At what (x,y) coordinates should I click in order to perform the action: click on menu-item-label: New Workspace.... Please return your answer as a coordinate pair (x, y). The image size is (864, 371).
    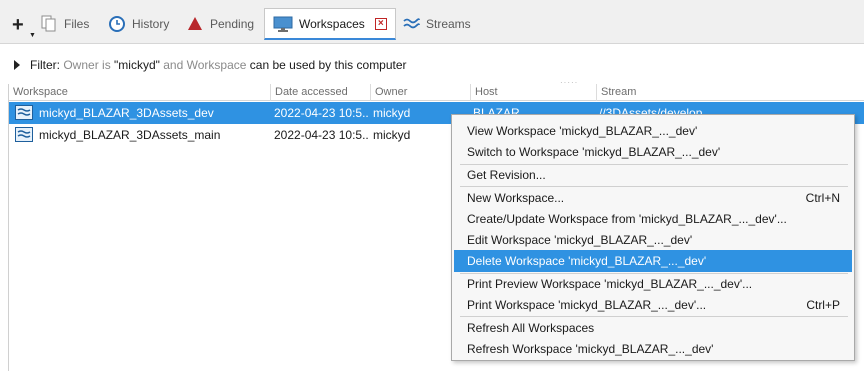
    Looking at the image, I should click on (516, 198).